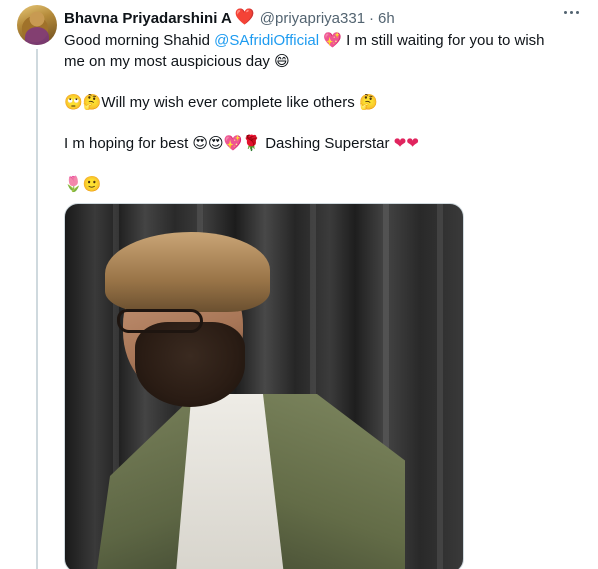  Describe the element at coordinates (83, 184) in the screenshot. I see `tulip-smile-emoji: 🌷🙂` at that location.